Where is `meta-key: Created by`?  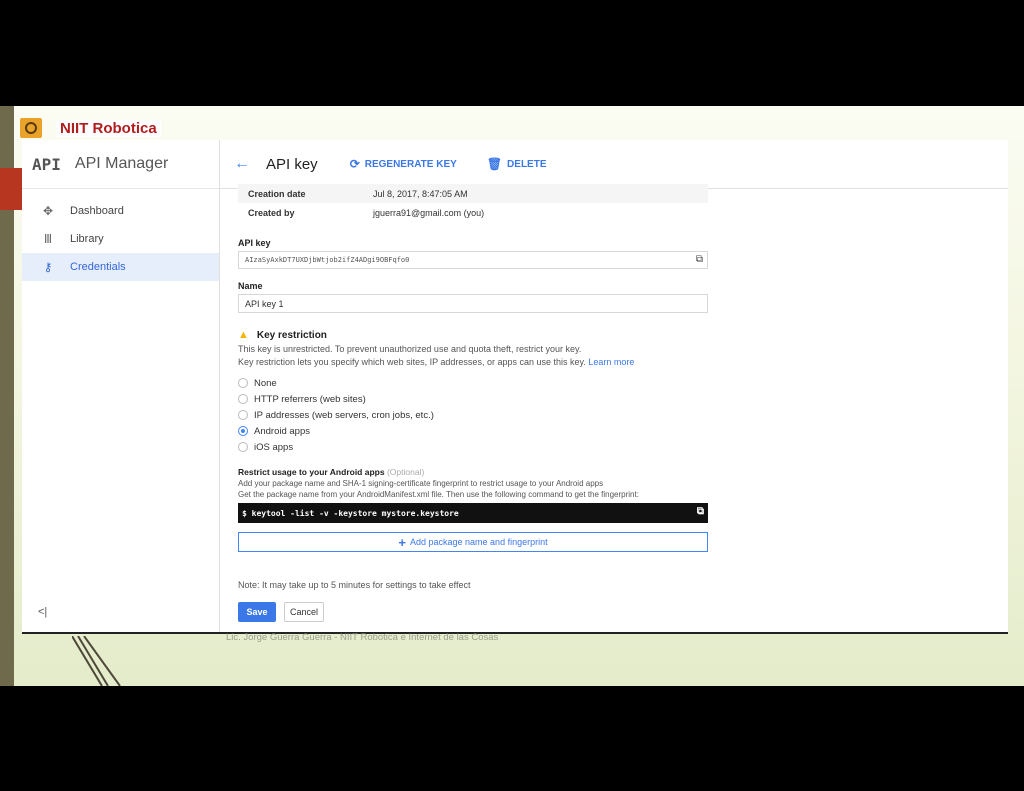
meta-key: Created by is located at coordinates (271, 212).